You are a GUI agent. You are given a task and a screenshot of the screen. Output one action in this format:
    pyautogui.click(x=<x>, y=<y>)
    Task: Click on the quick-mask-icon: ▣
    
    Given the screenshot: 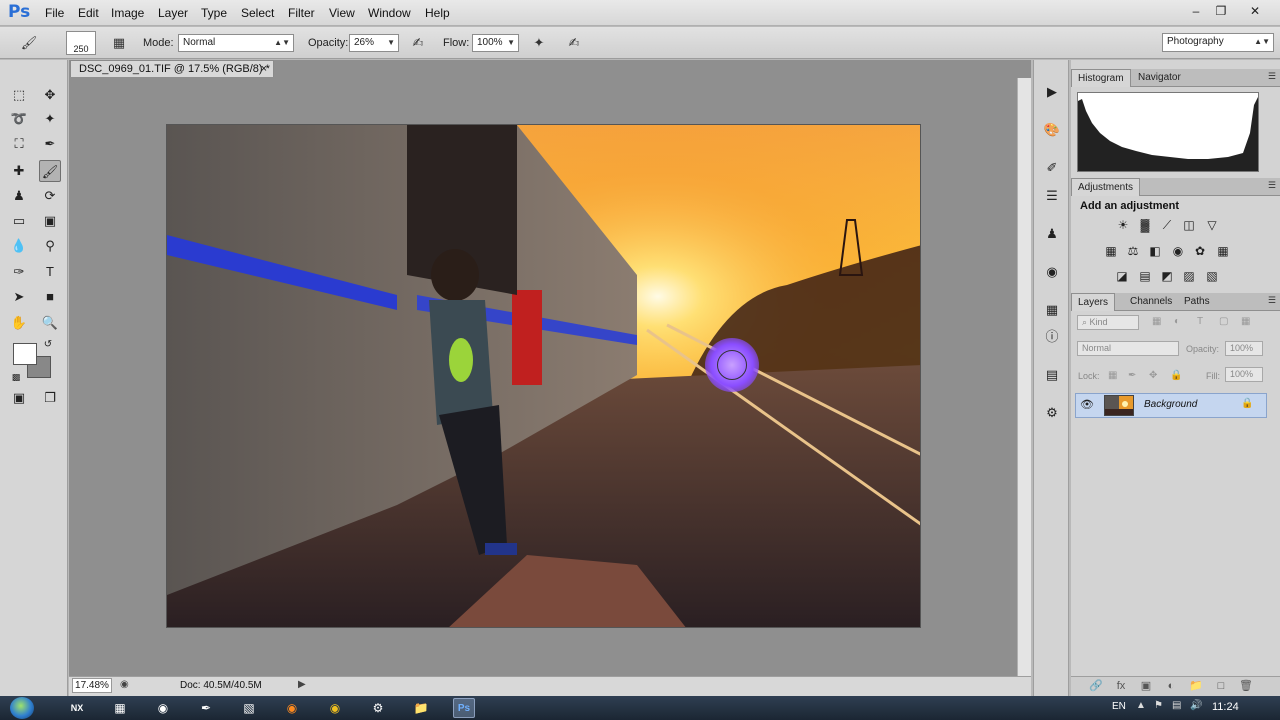 What is the action you would take?
    pyautogui.click(x=19, y=398)
    